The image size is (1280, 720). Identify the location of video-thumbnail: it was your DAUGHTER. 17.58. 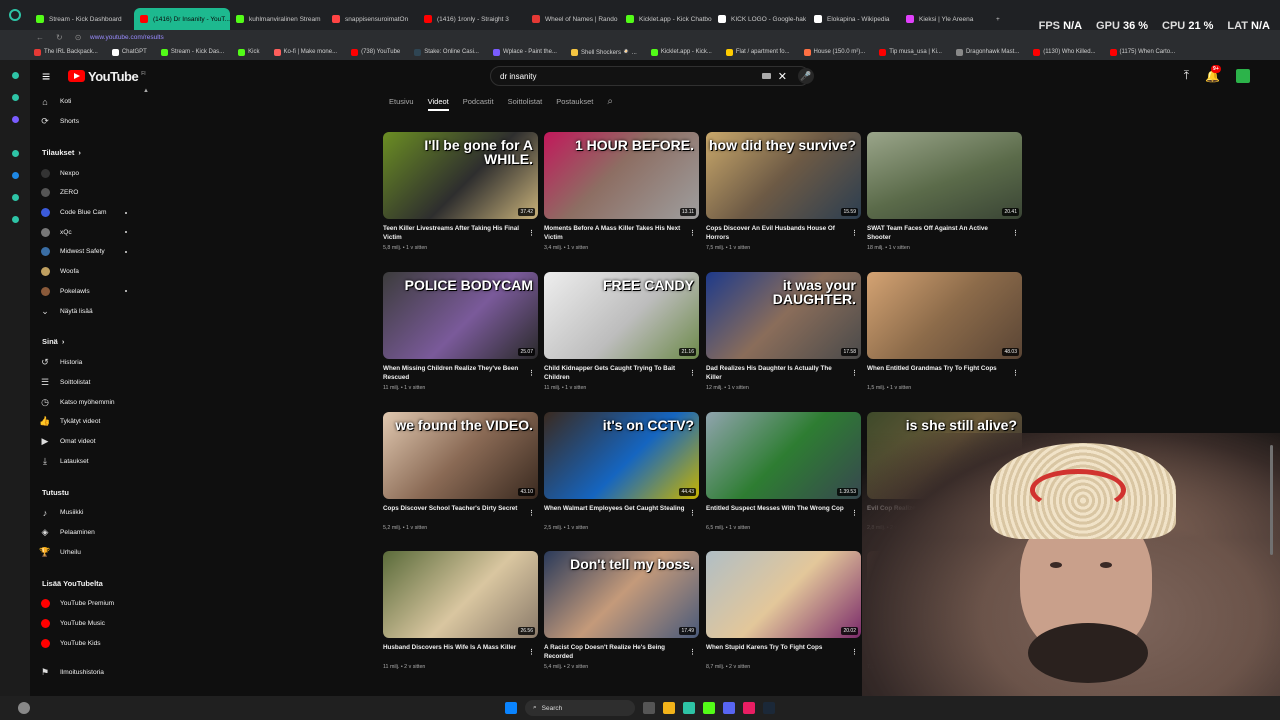
(783, 315).